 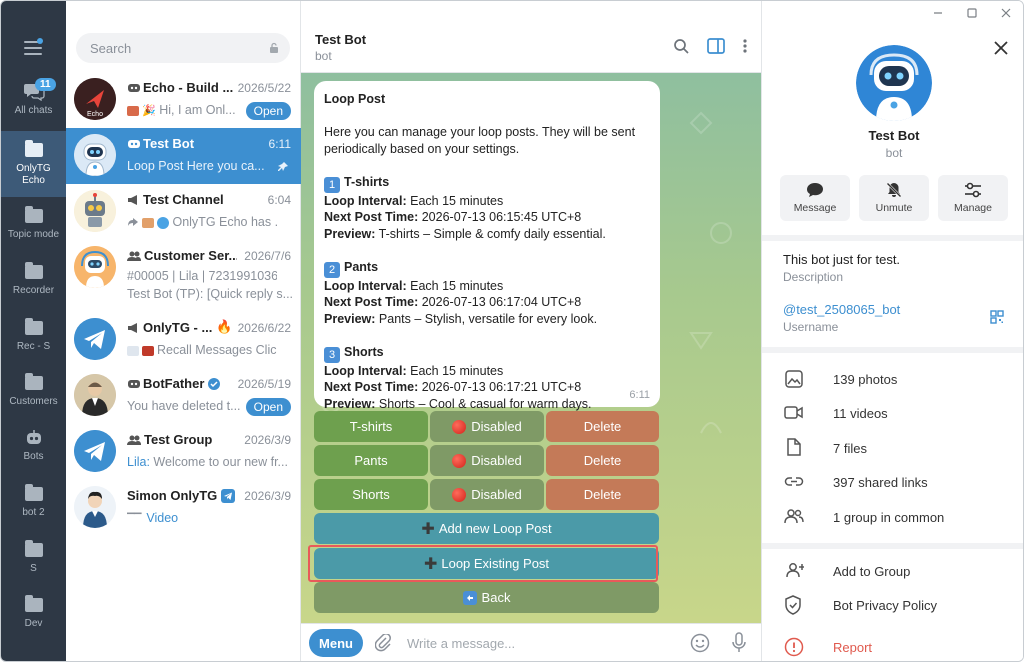 What do you see at coordinates (486, 597) in the screenshot?
I see `back-button: Back` at bounding box center [486, 597].